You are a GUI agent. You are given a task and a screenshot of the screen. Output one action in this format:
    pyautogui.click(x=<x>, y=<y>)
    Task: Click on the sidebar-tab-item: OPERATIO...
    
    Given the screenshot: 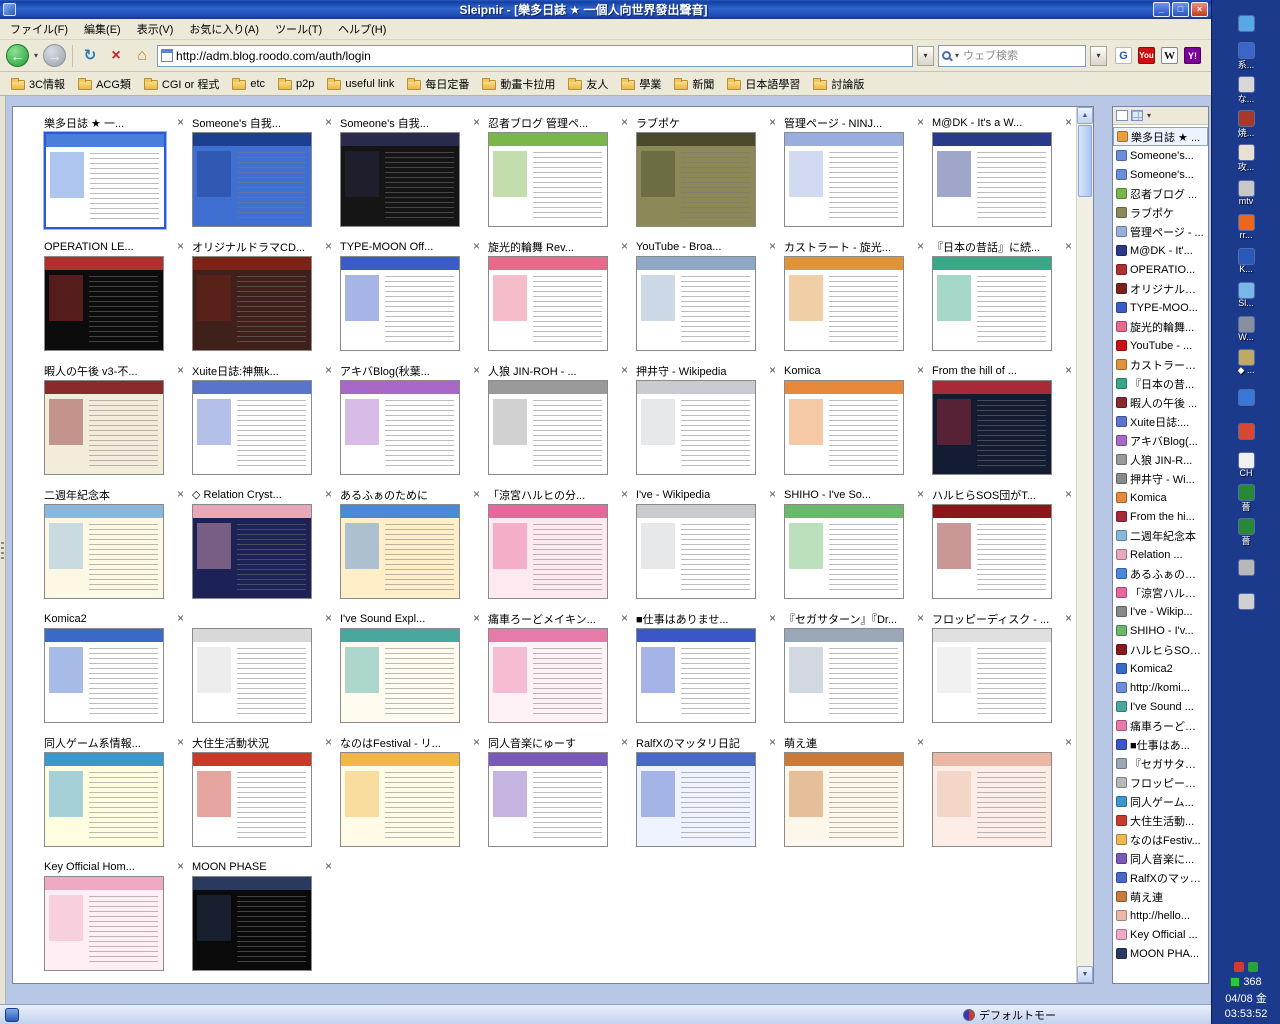 What is the action you would take?
    pyautogui.click(x=1160, y=269)
    